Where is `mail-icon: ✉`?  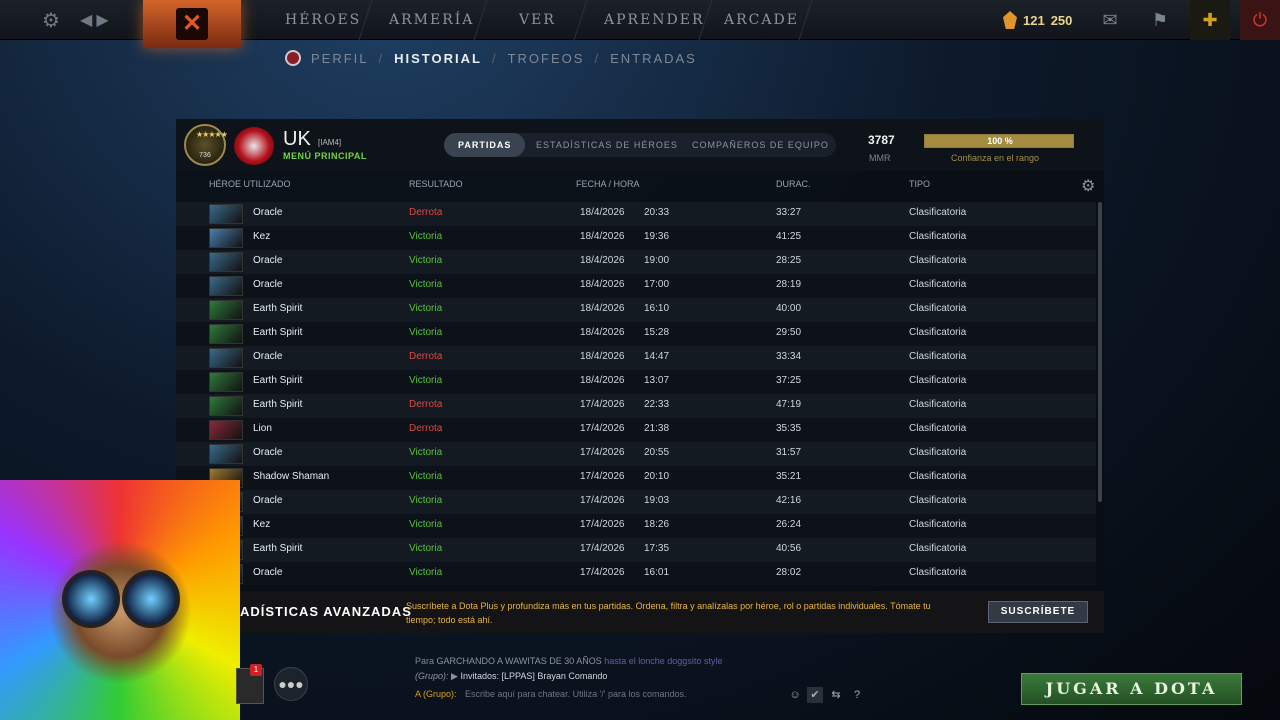 mail-icon: ✉ is located at coordinates (1110, 20).